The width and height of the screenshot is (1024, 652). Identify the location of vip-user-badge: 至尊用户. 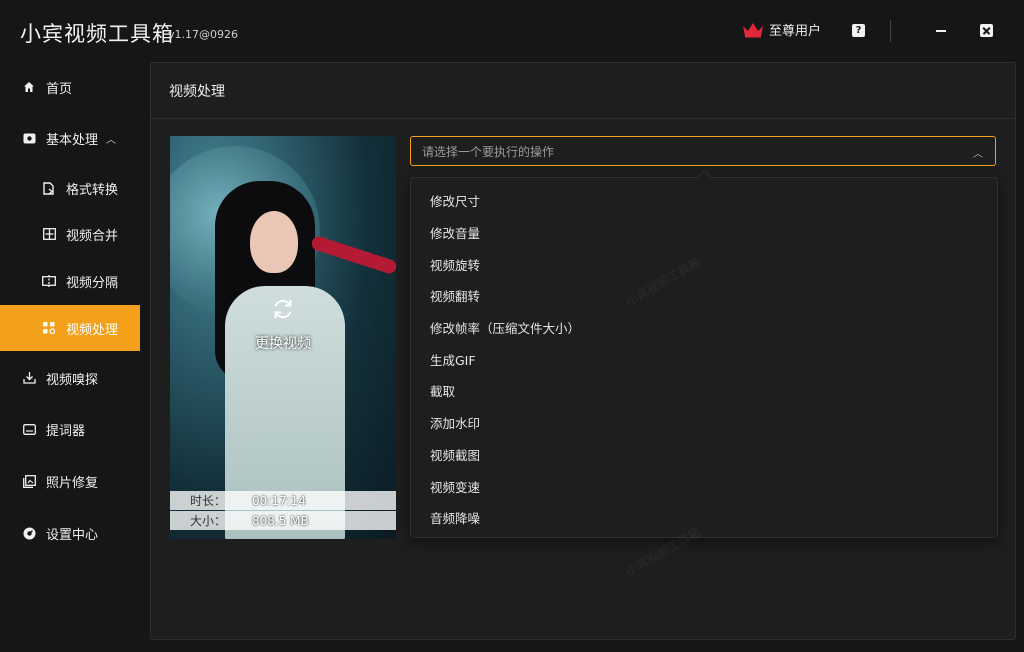
(781, 29).